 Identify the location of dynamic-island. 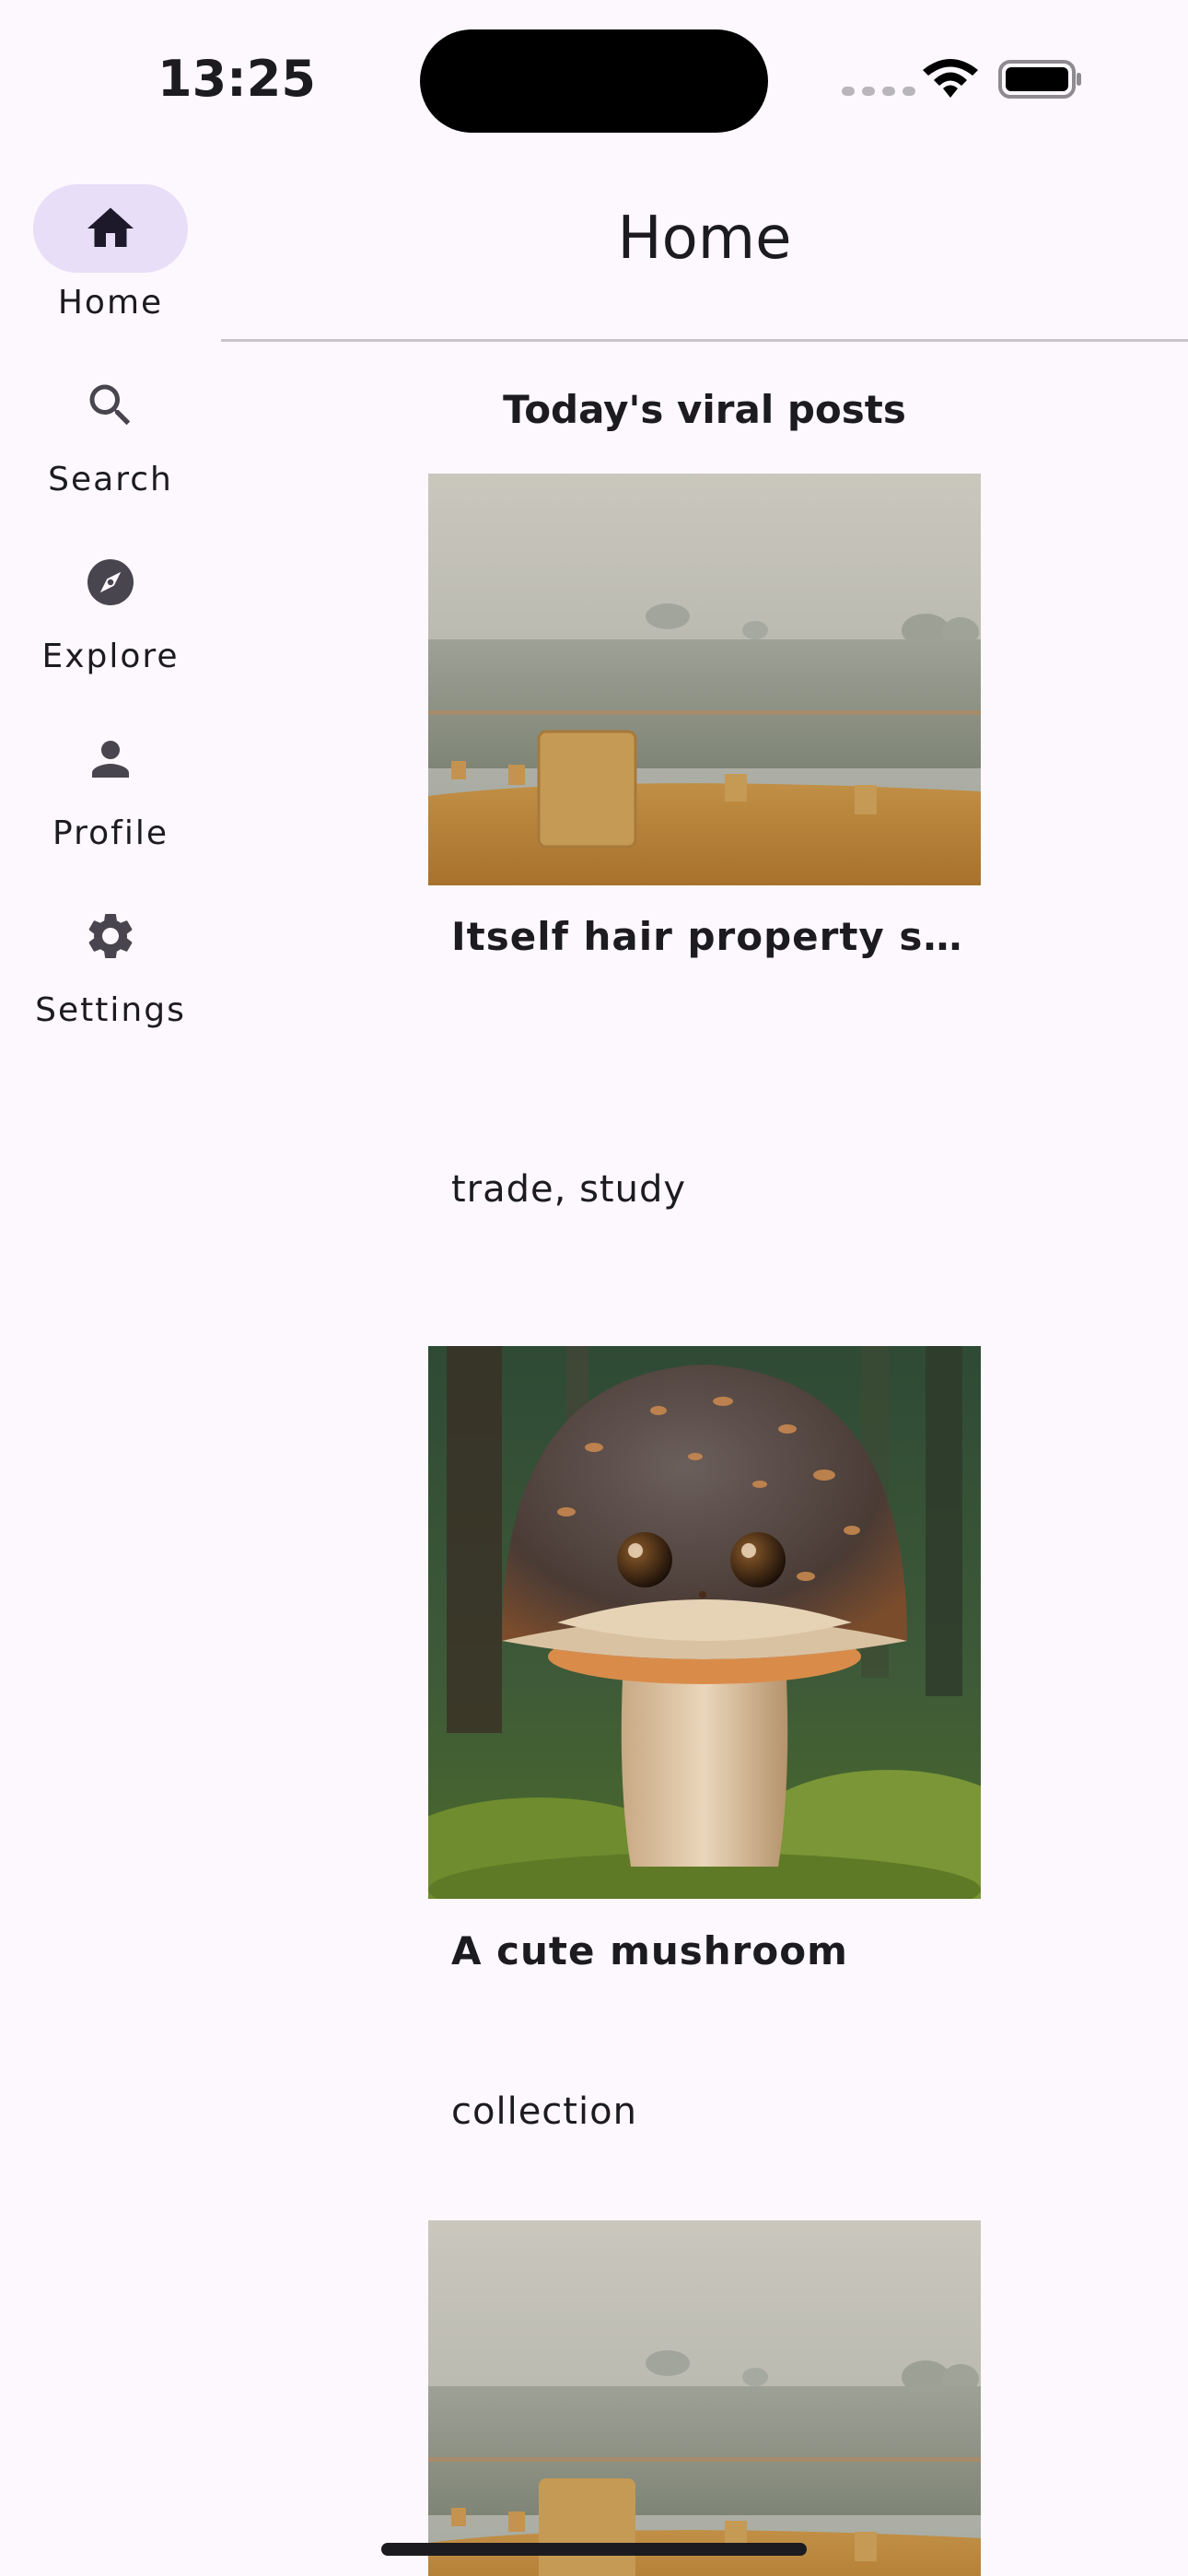
(594, 81).